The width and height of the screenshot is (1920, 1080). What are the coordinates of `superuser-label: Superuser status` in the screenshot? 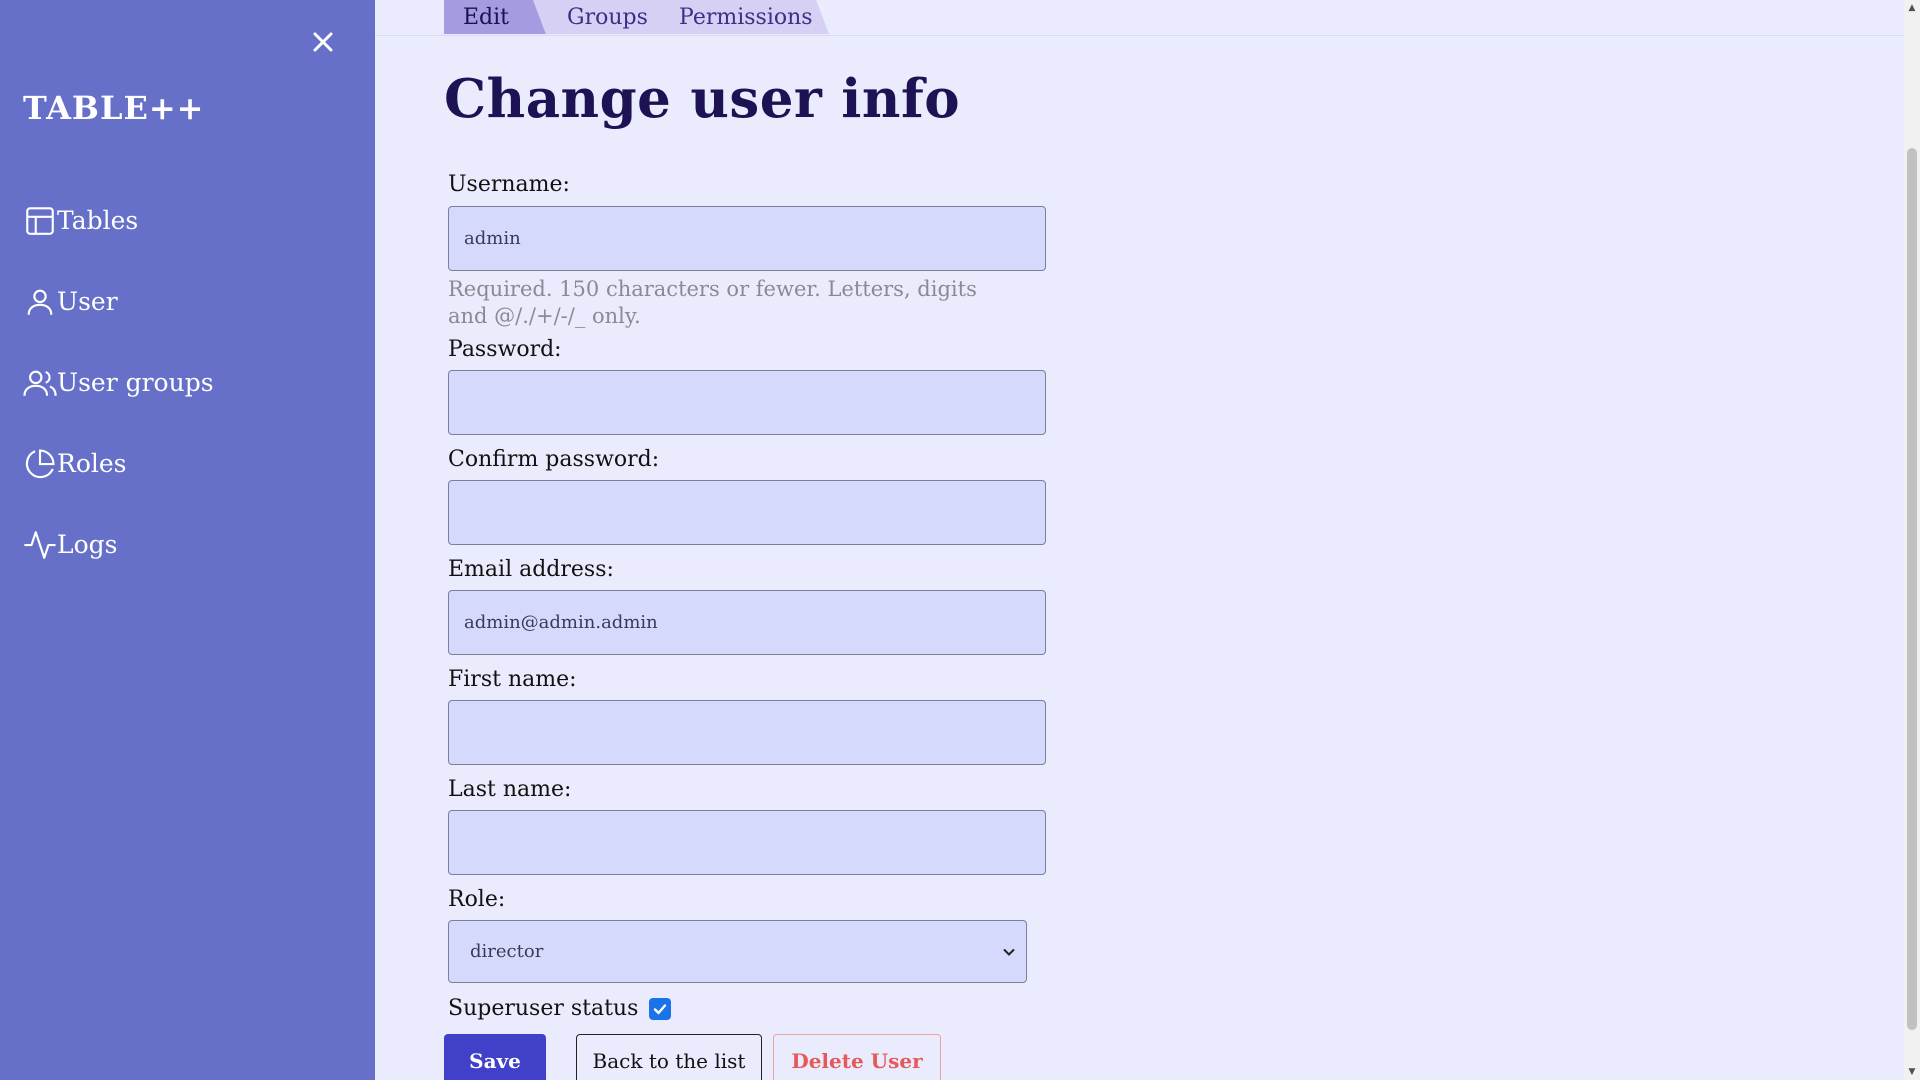 It's located at (543, 1008).